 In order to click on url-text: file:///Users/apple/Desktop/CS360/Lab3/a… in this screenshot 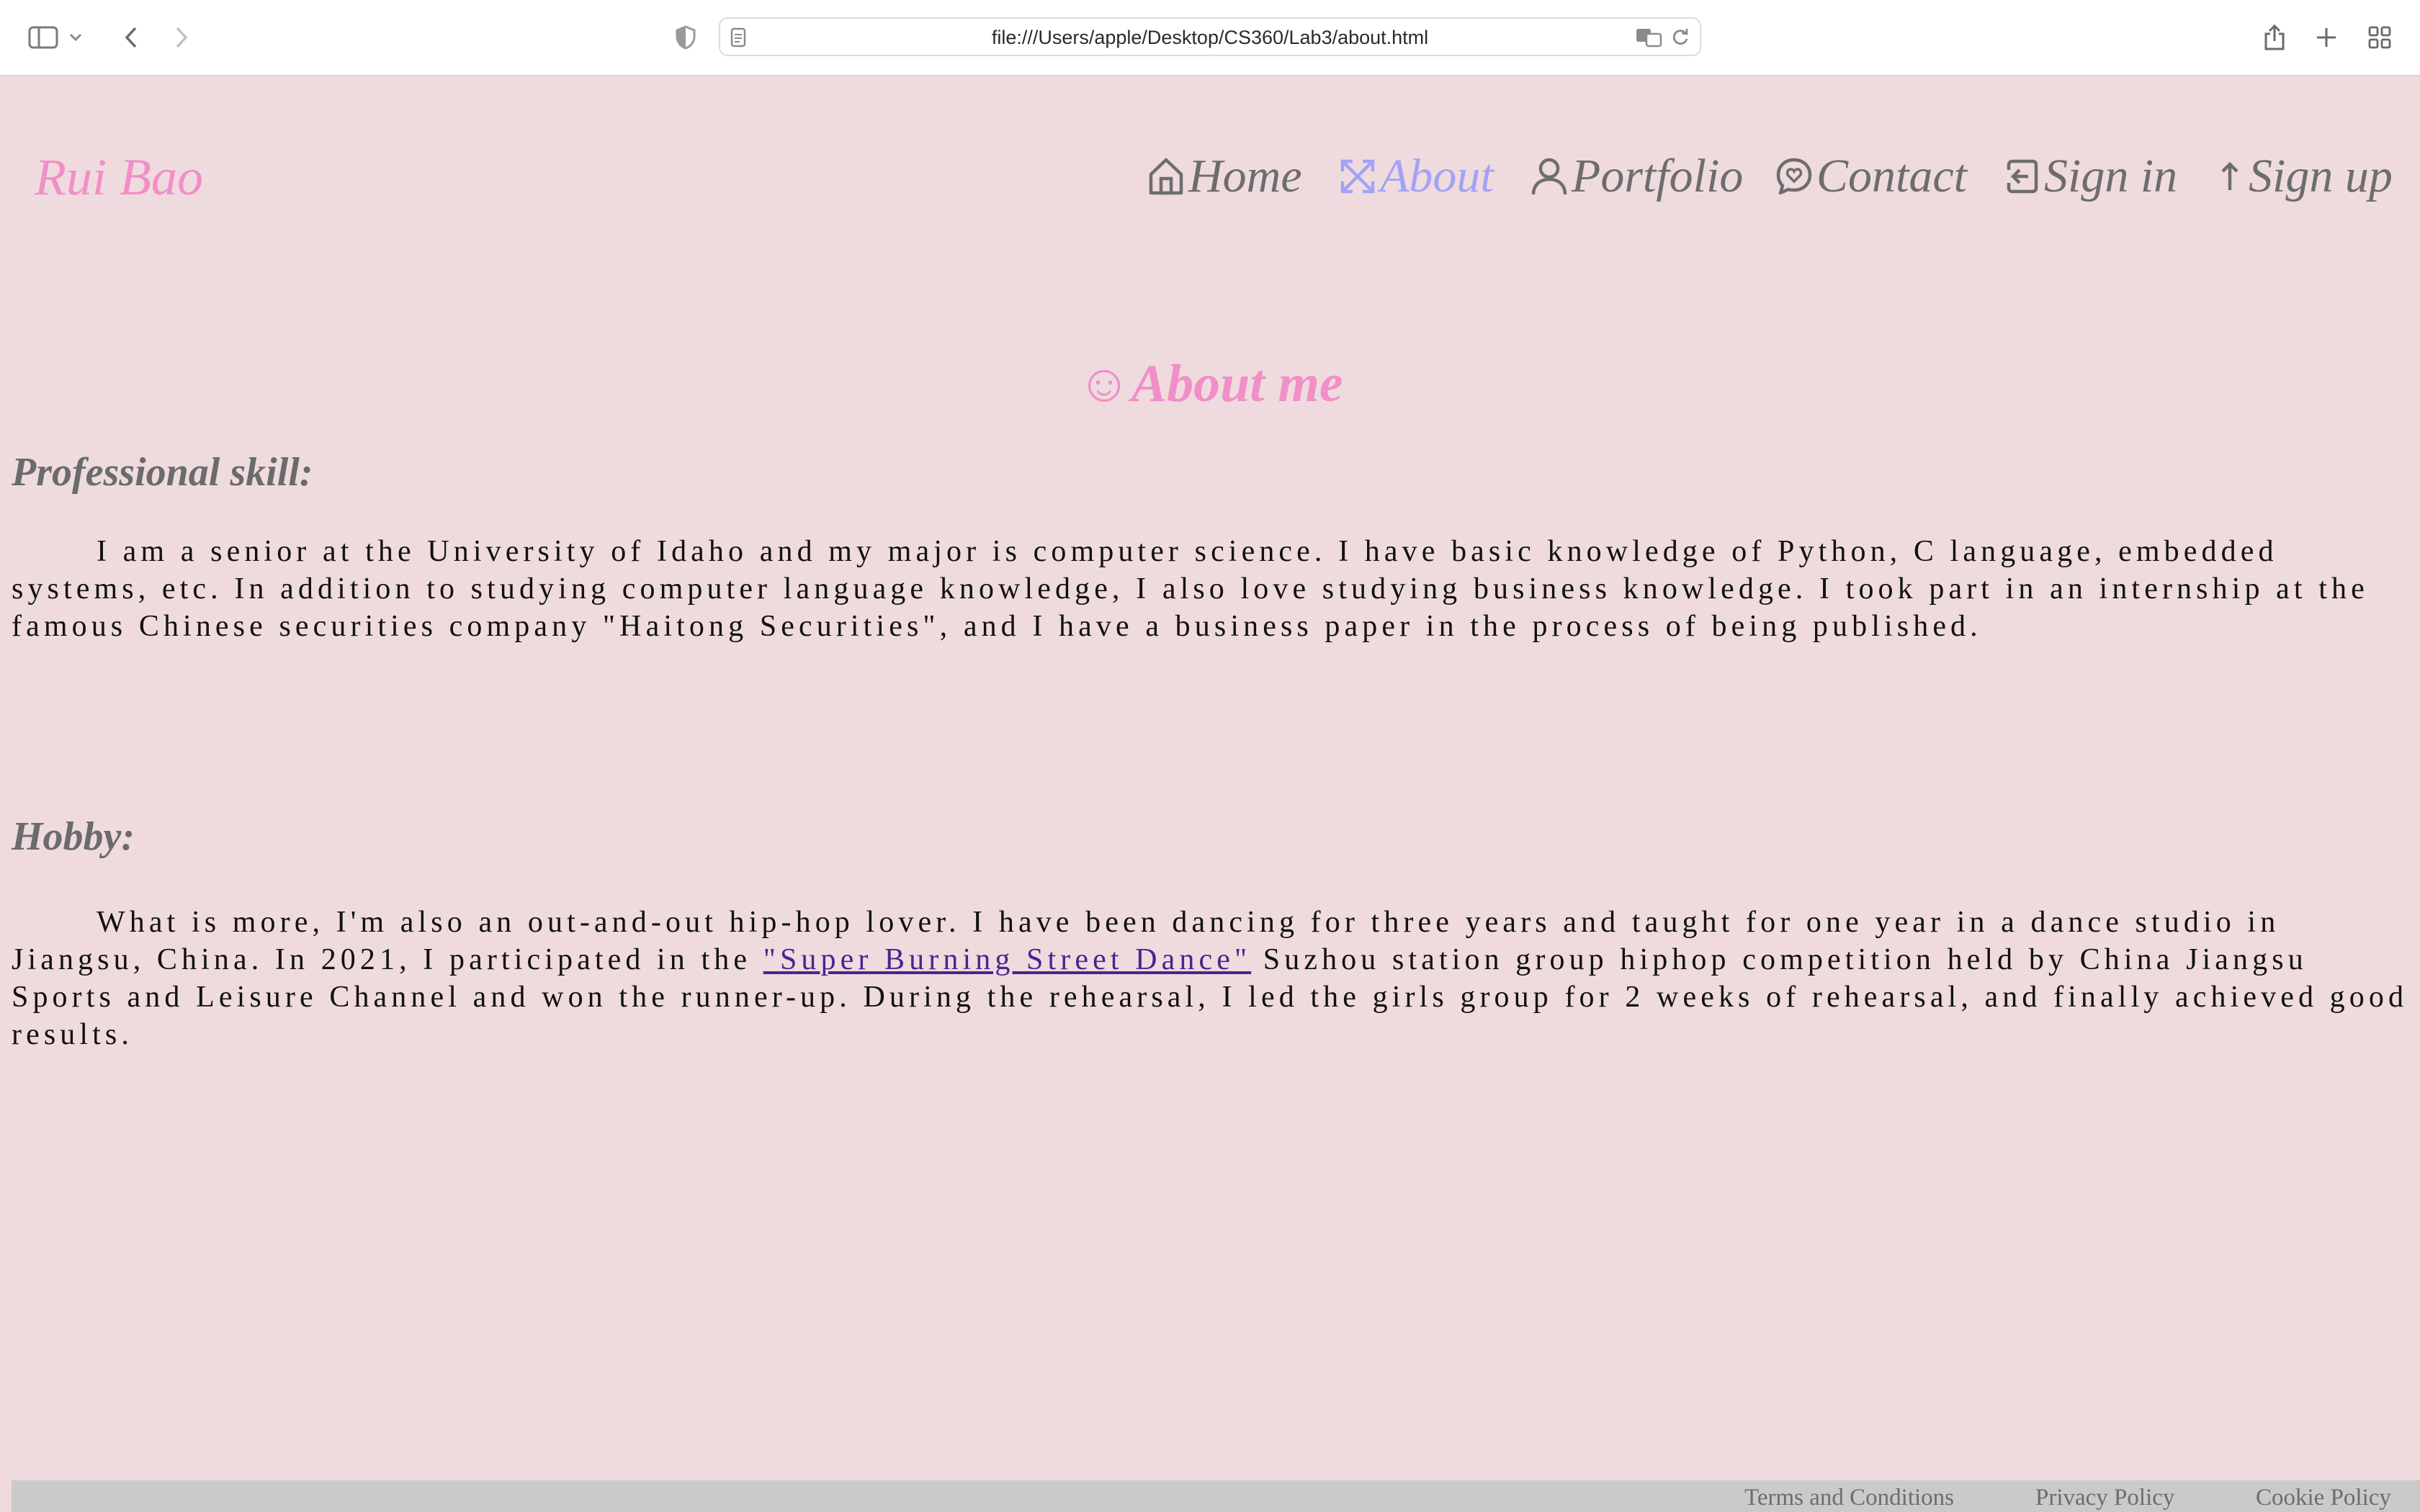, I will do `click(1210, 37)`.